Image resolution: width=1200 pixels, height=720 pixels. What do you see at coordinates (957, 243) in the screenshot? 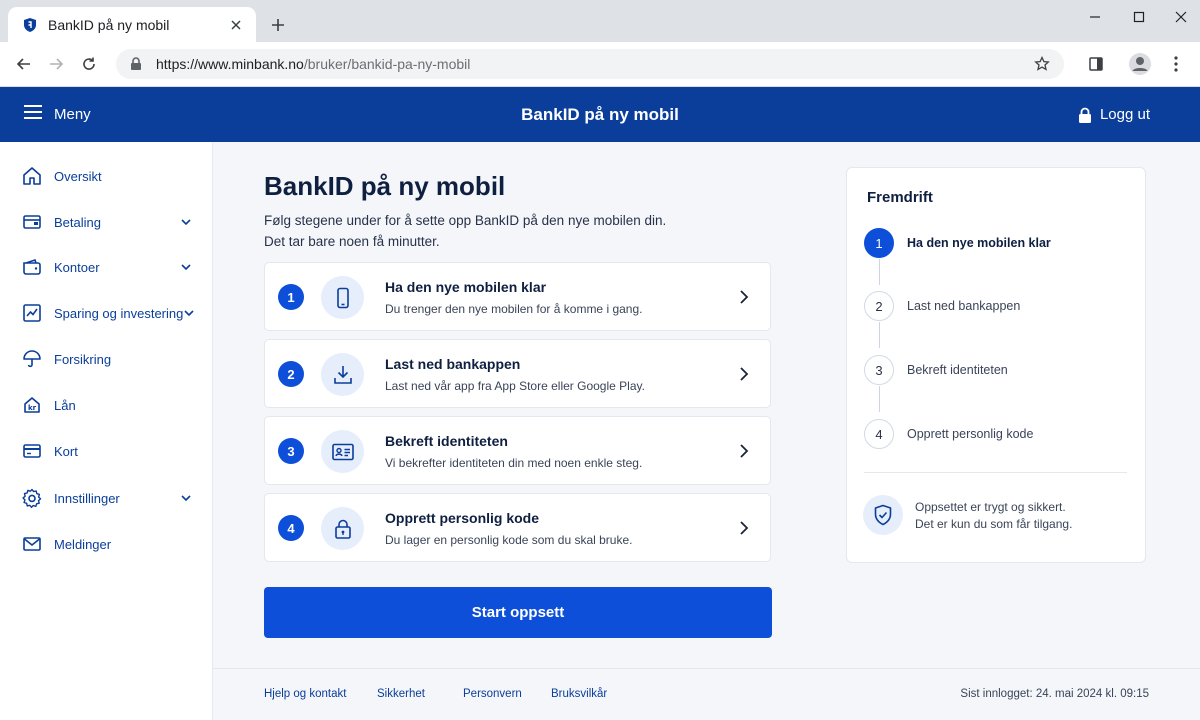
I see `progress-step-1: 1 Ha den nye mobilen klar` at bounding box center [957, 243].